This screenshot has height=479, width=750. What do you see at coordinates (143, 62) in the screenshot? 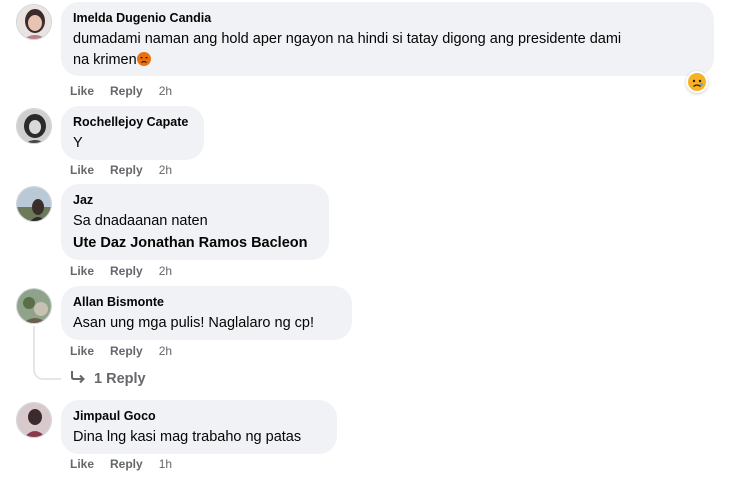
I see `angry-face-icon` at bounding box center [143, 62].